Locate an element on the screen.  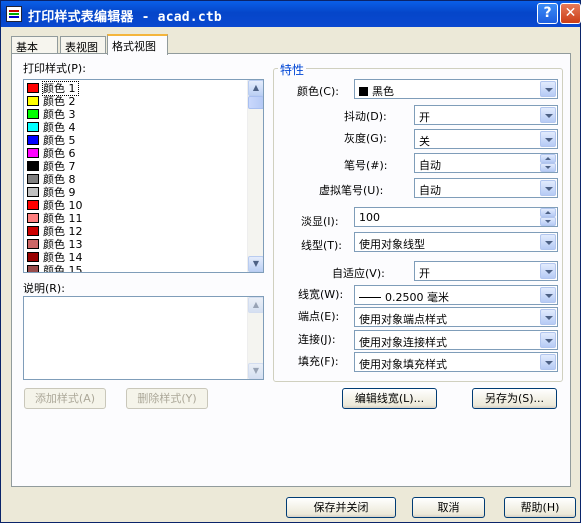
style-name: 颜色 14 is located at coordinates (63, 257).